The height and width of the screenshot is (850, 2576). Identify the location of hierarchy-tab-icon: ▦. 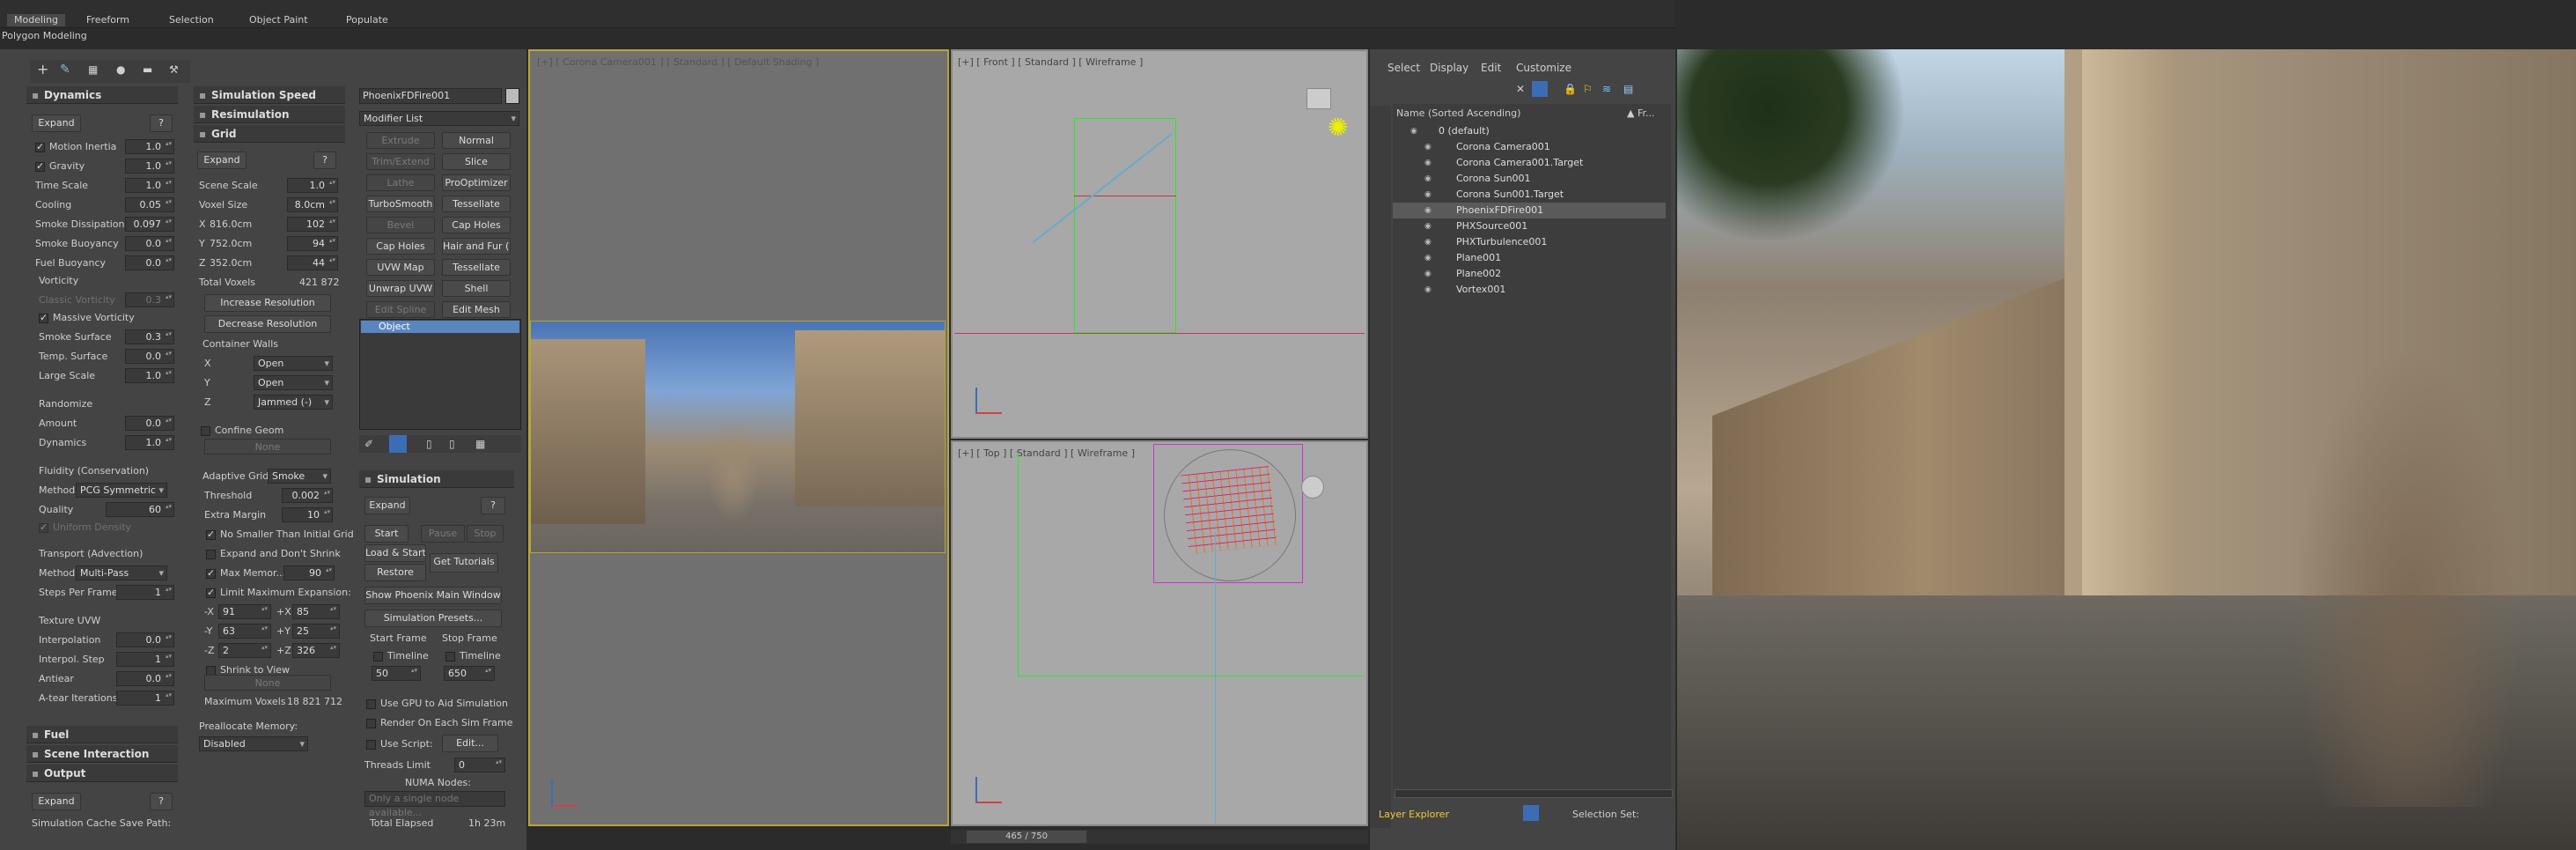
(93, 69).